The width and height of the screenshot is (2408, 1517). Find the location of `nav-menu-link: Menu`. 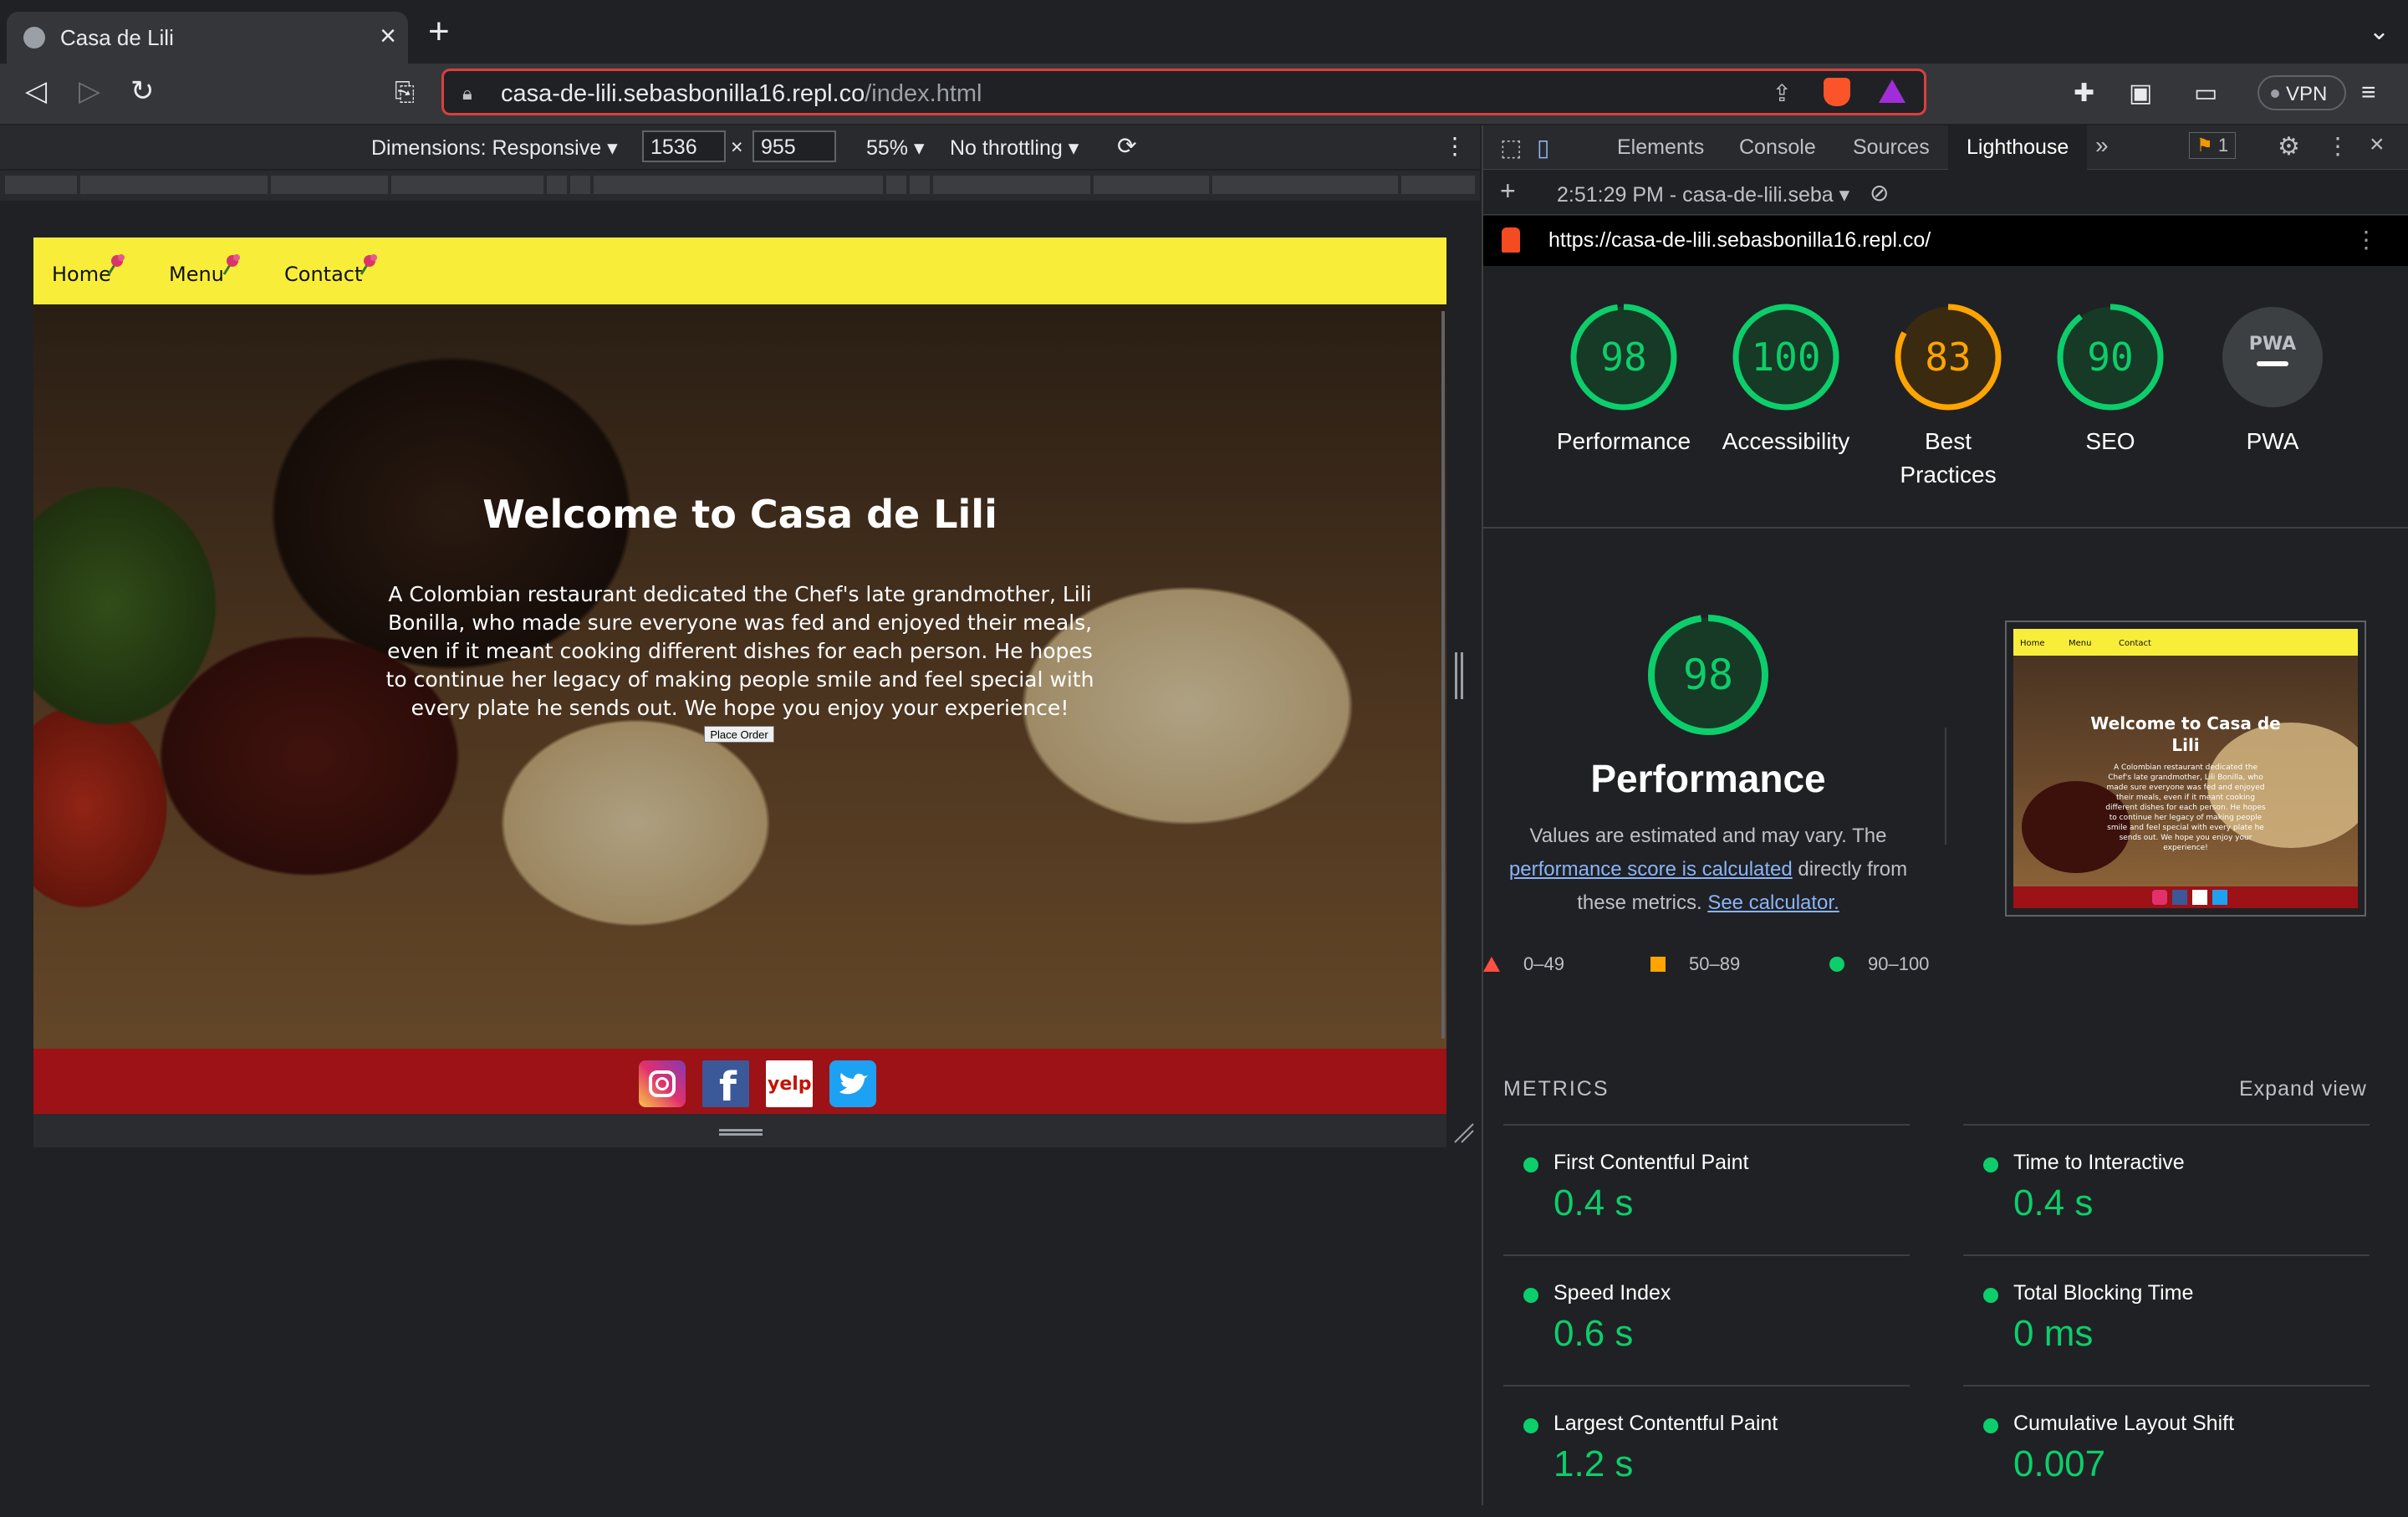

nav-menu-link: Menu is located at coordinates (197, 274).